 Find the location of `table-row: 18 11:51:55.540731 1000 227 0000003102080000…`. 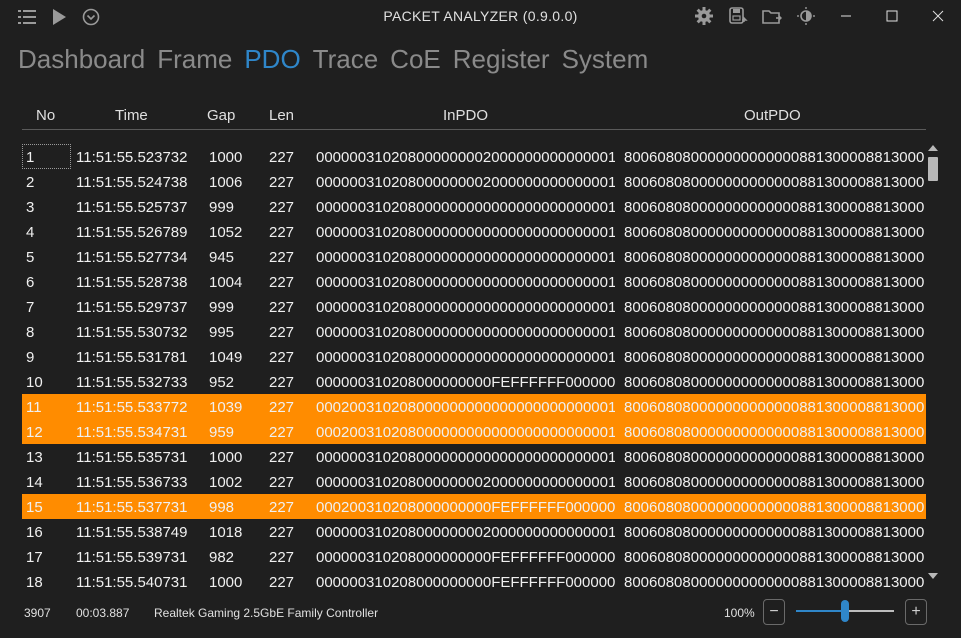

table-row: 18 11:51:55.540731 1000 227 0000003102080000… is located at coordinates (474, 581).